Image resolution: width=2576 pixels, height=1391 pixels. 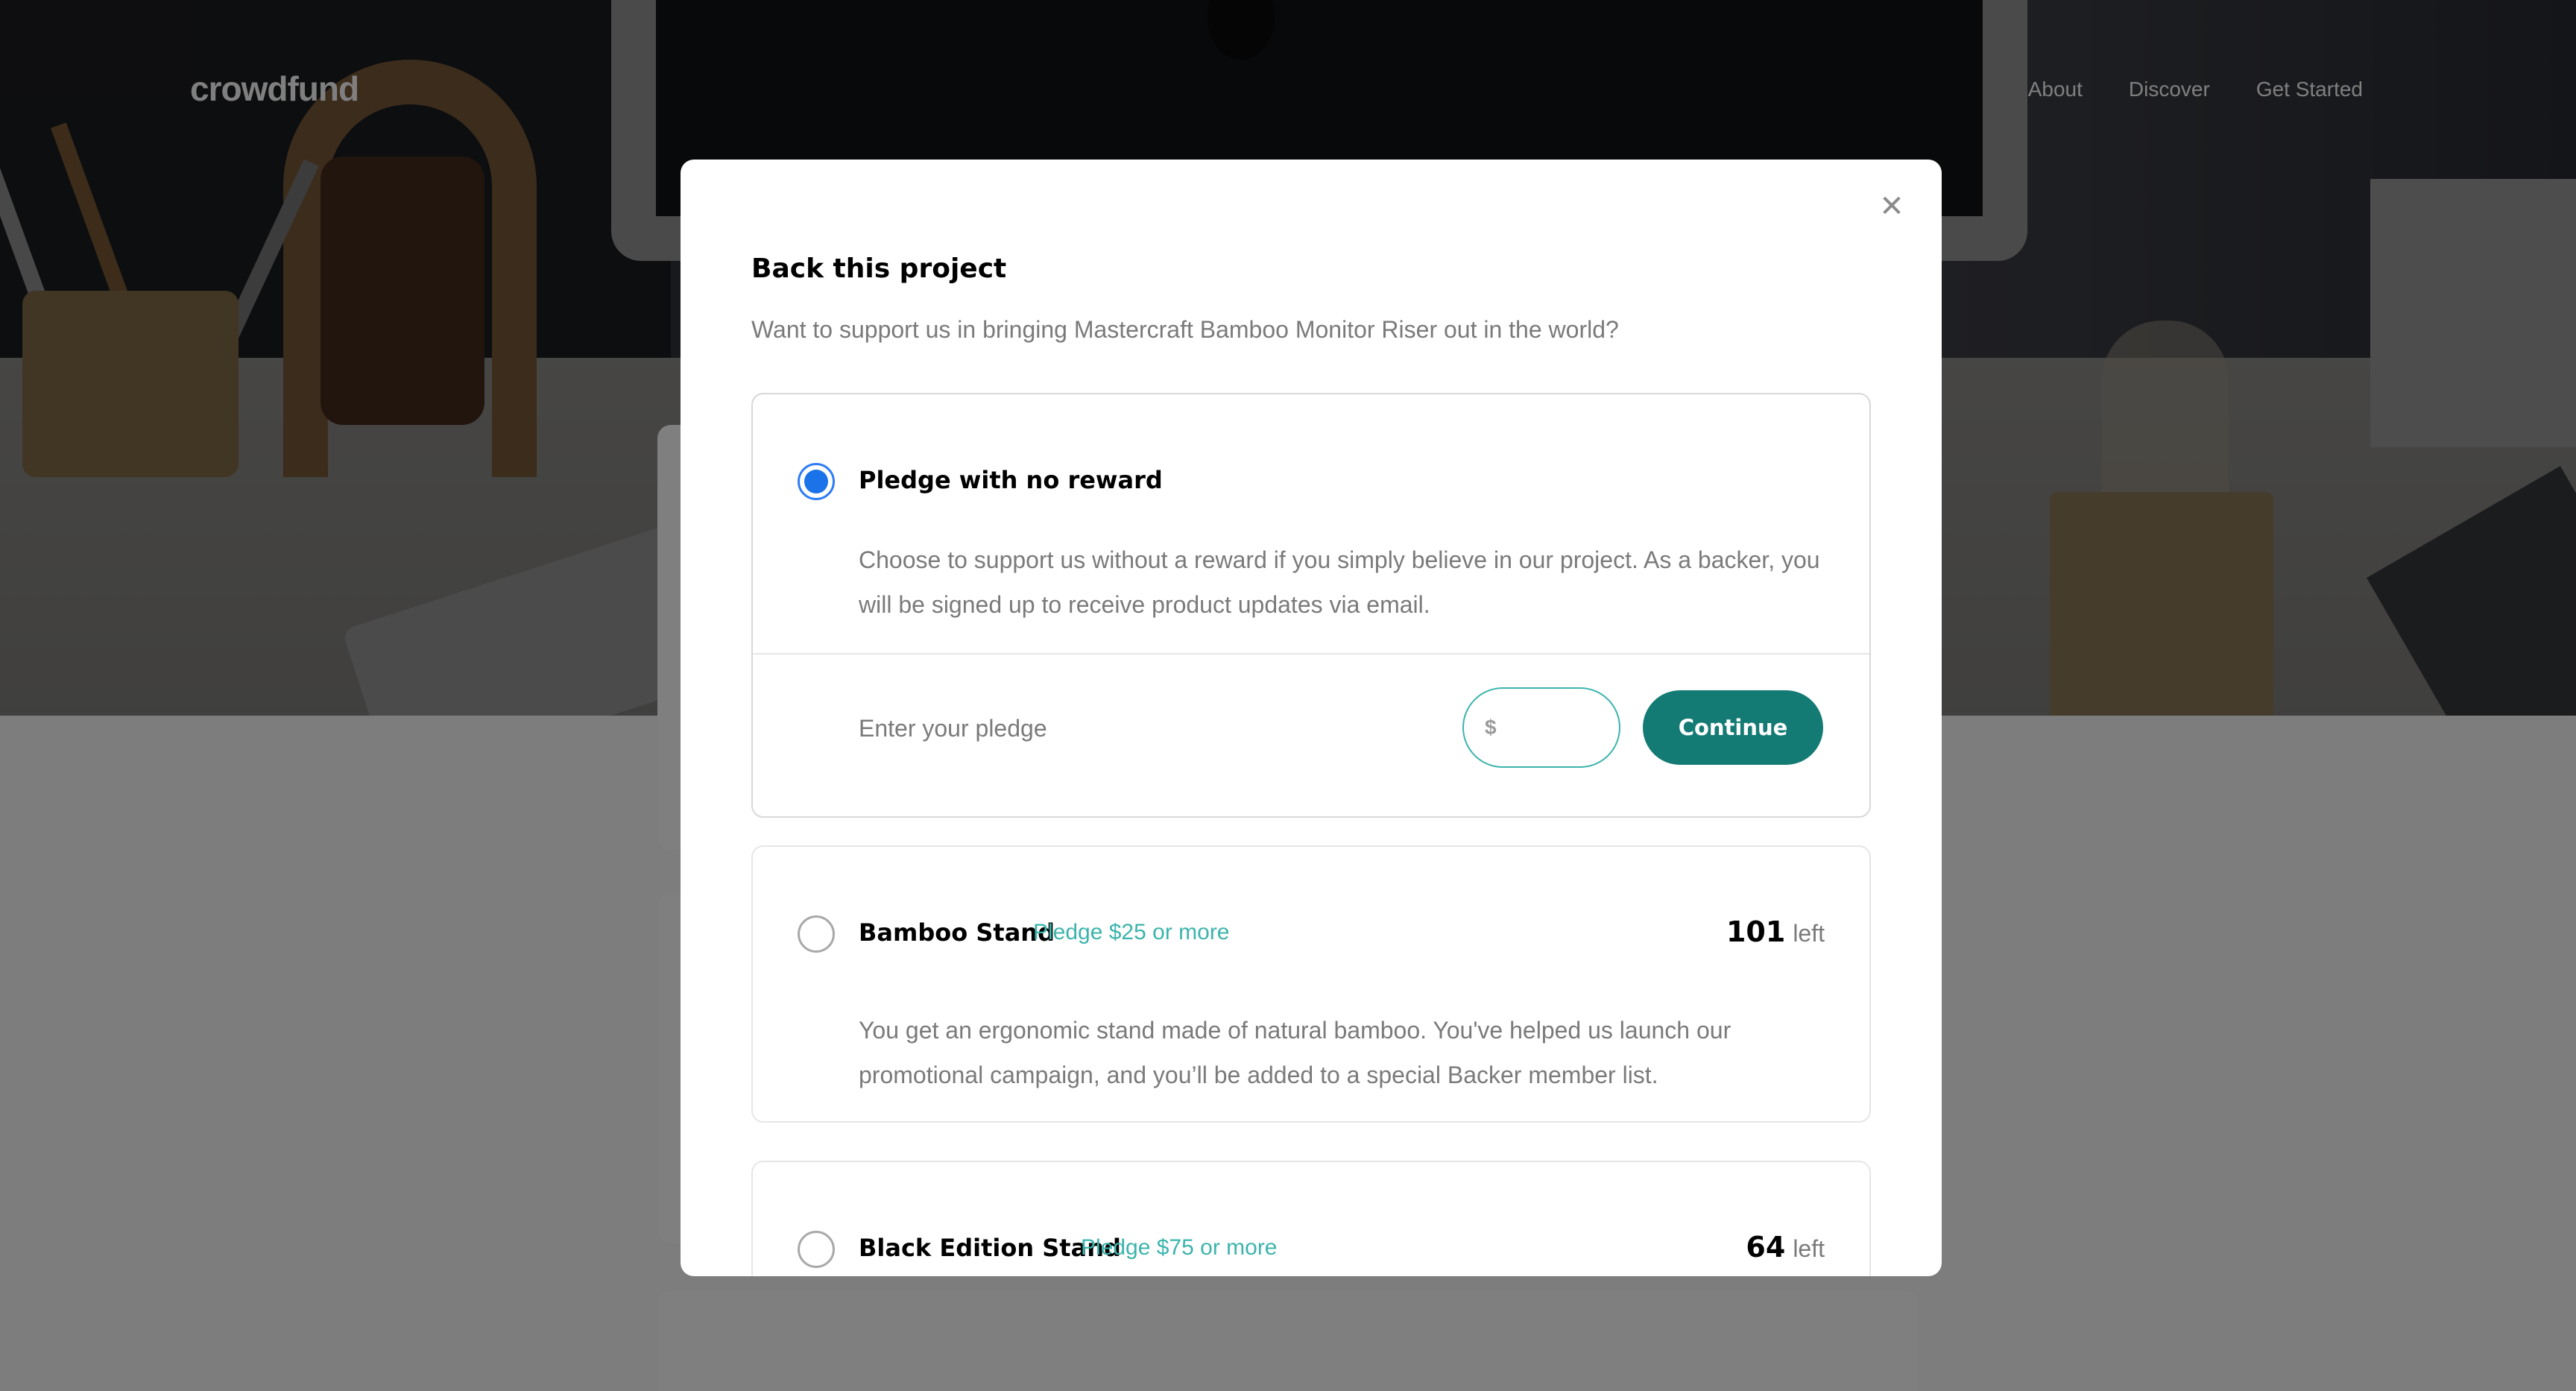 What do you see at coordinates (1892, 206) in the screenshot?
I see `close-icon: ✕` at bounding box center [1892, 206].